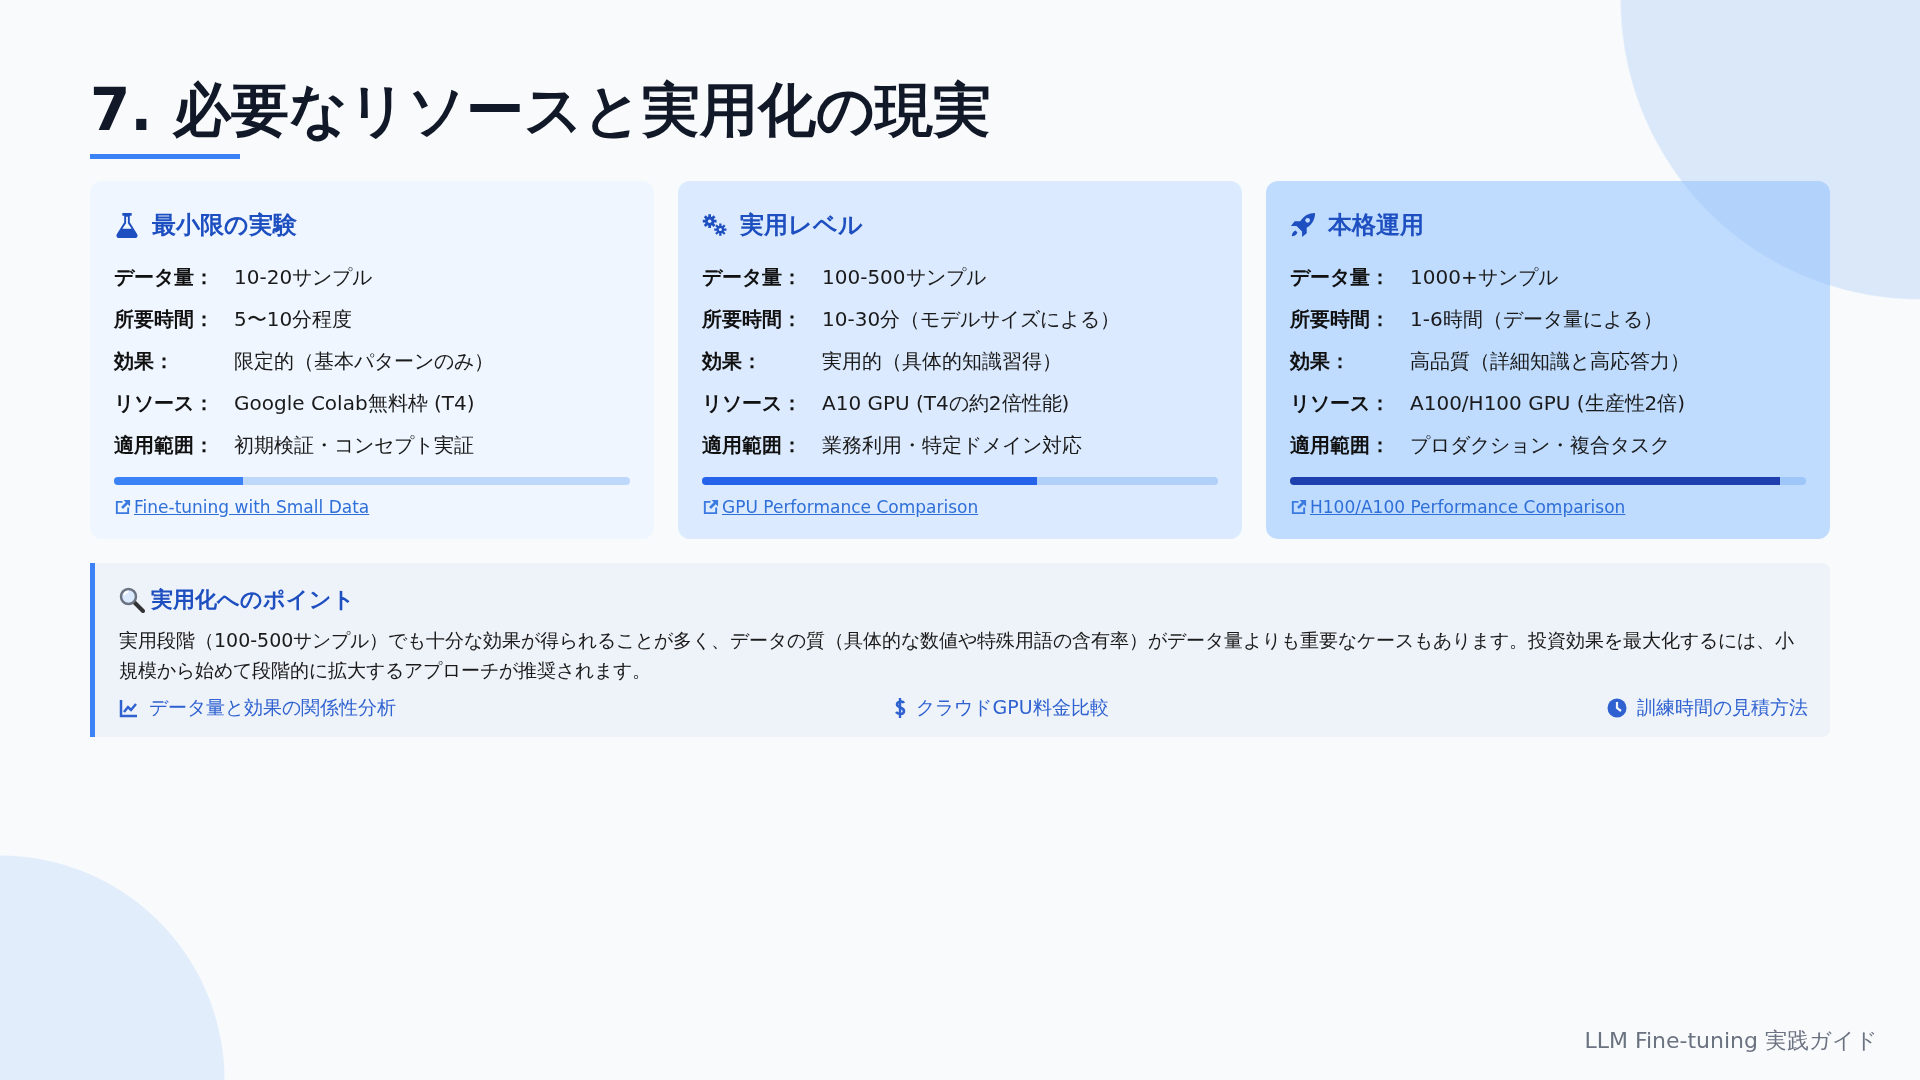 The height and width of the screenshot is (1080, 1920). Describe the element at coordinates (355, 403) in the screenshot. I see `field-value: Google Colab無料枠 (T4)` at that location.